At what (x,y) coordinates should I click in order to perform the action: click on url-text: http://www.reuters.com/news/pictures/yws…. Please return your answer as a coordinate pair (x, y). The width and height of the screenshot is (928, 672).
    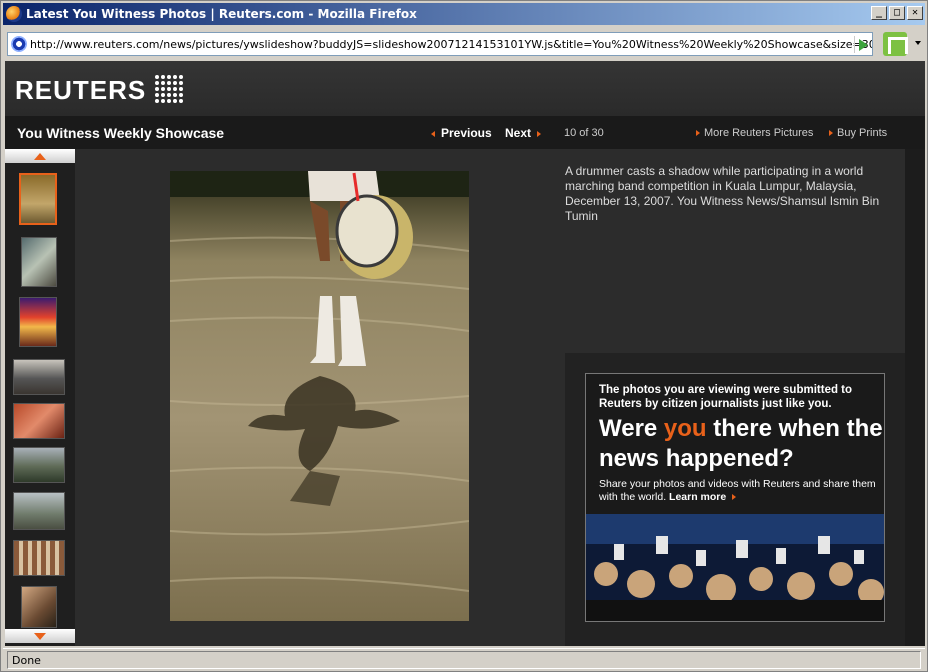
    Looking at the image, I should click on (451, 44).